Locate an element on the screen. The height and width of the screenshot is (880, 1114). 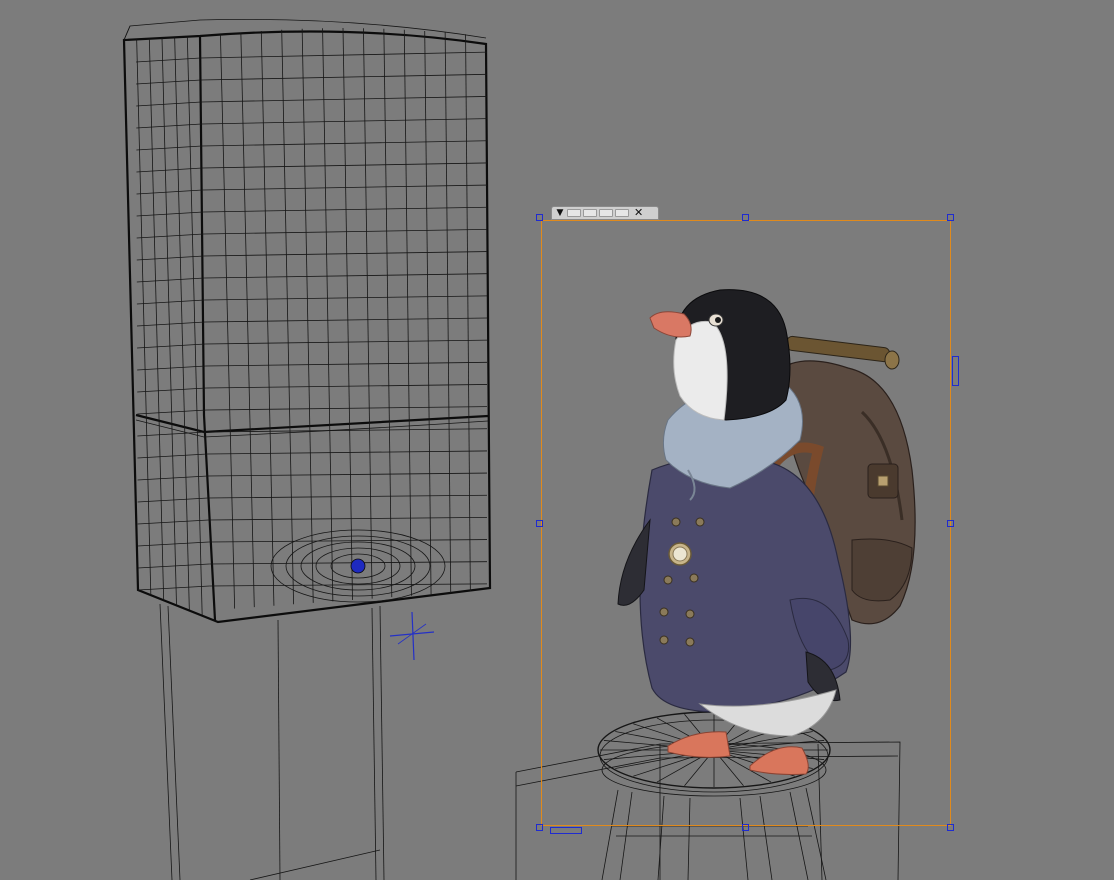
close-icon: ✕ is located at coordinates (638, 213).